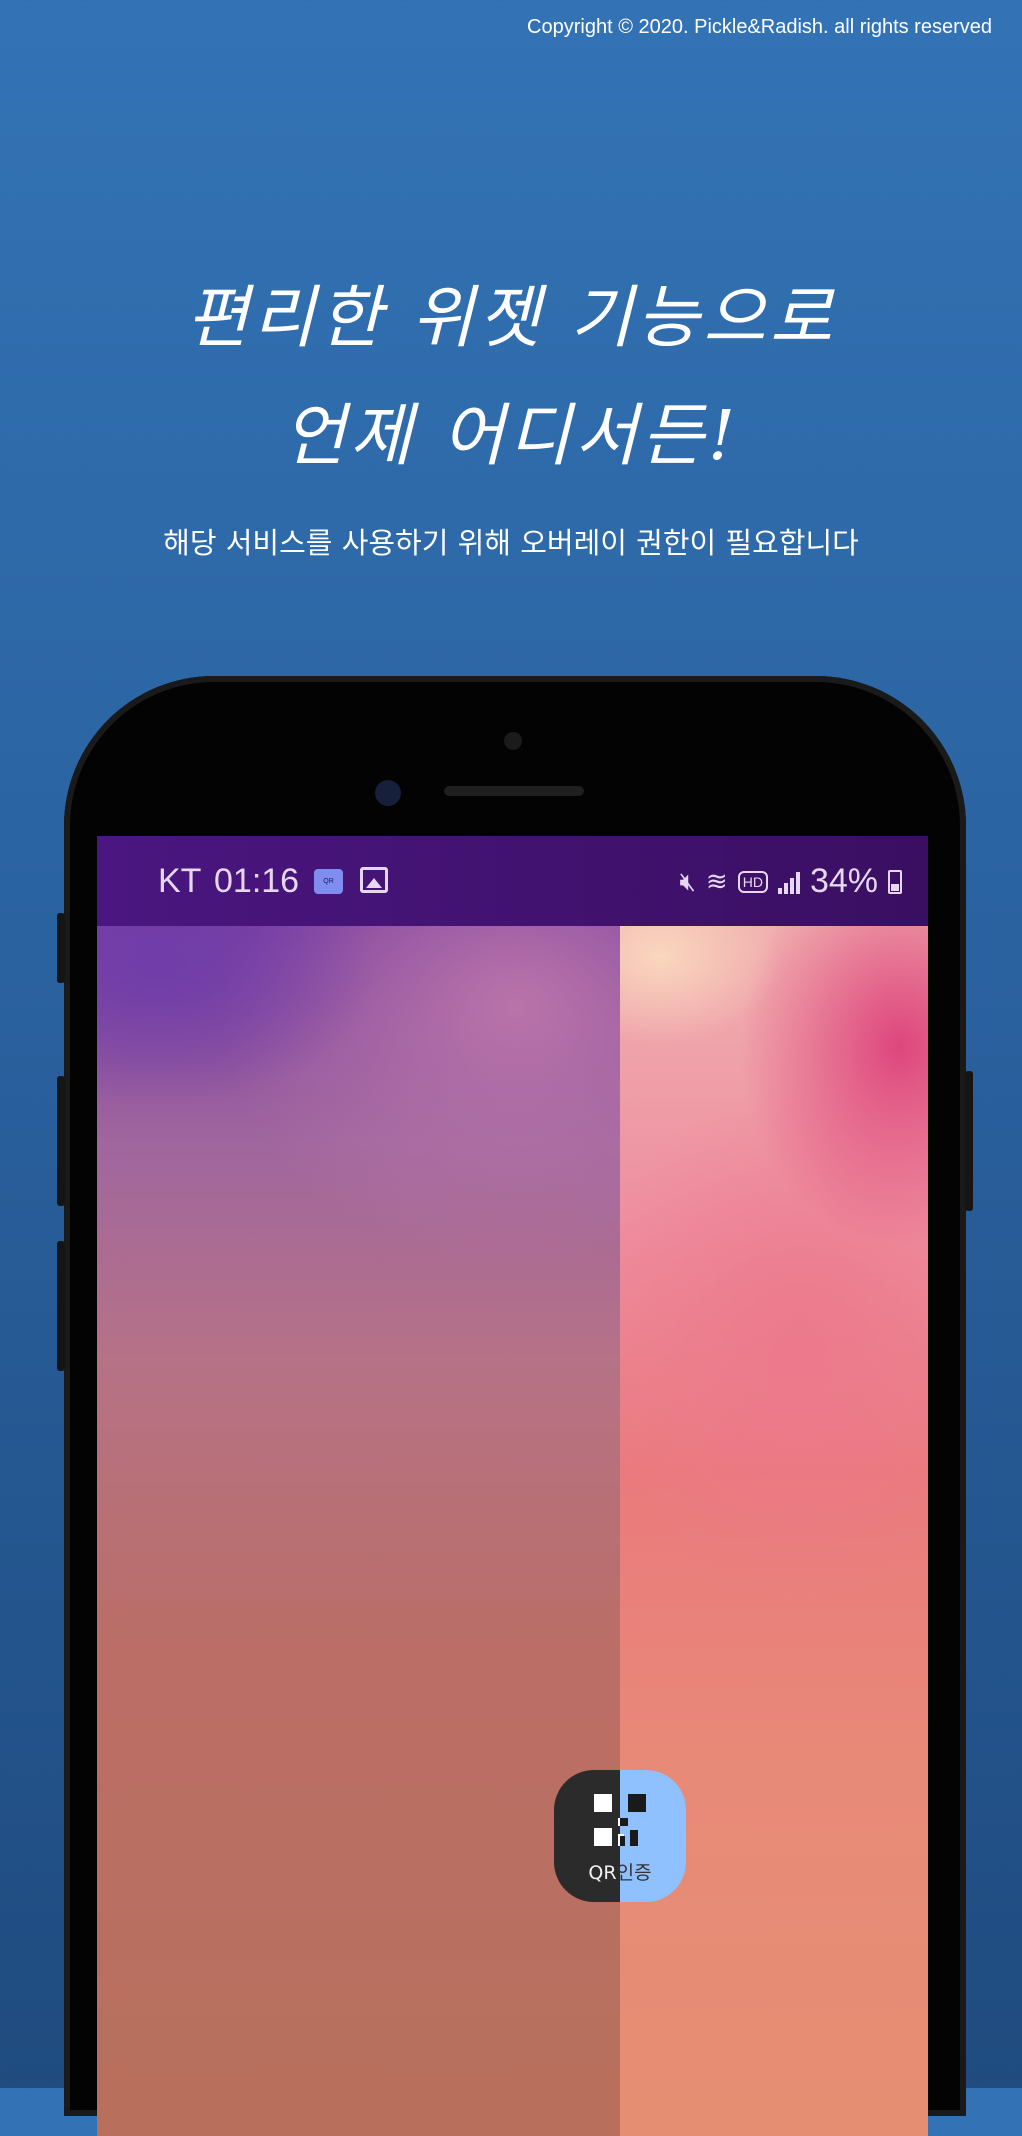 This screenshot has width=1022, height=2136. I want to click on clock: 01:16, so click(257, 881).